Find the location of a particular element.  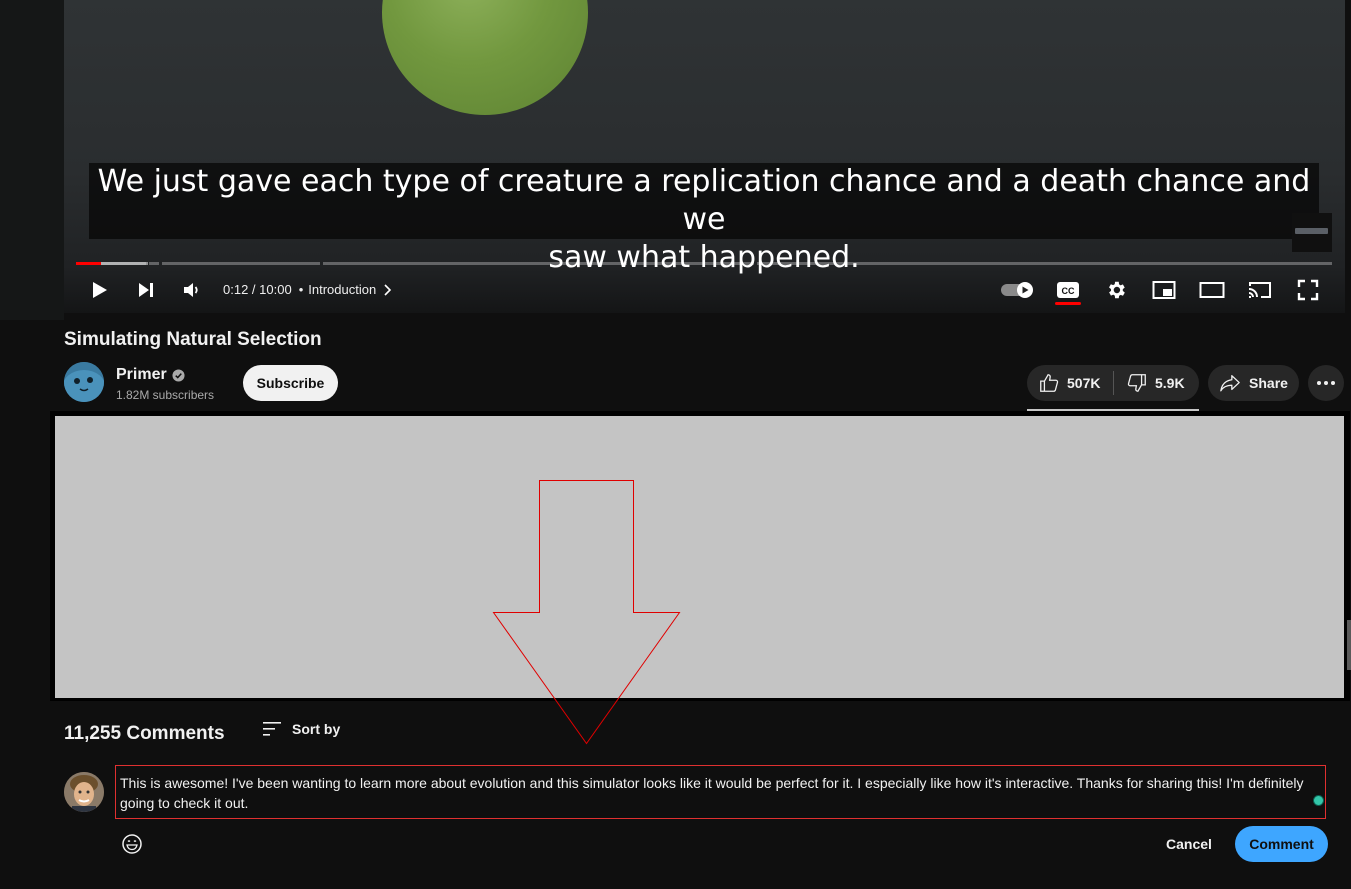

scrollbar-thumb is located at coordinates (1349, 645).